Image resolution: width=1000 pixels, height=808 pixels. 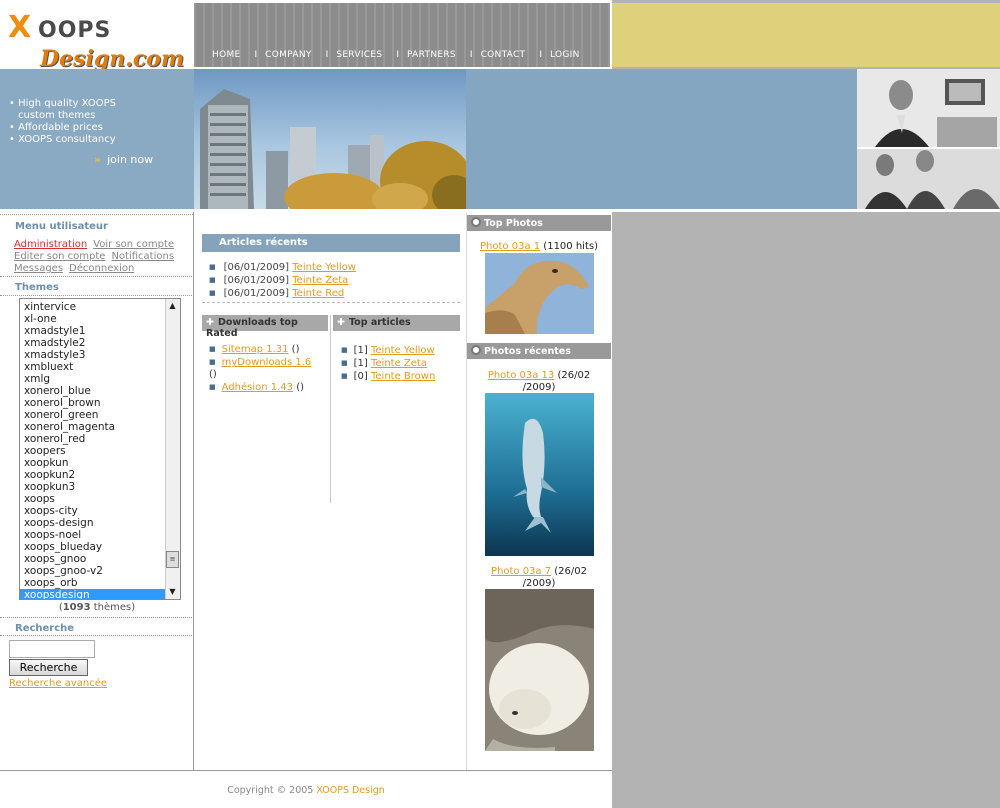 What do you see at coordinates (142, 256) in the screenshot?
I see `notifications-link: Notifications` at bounding box center [142, 256].